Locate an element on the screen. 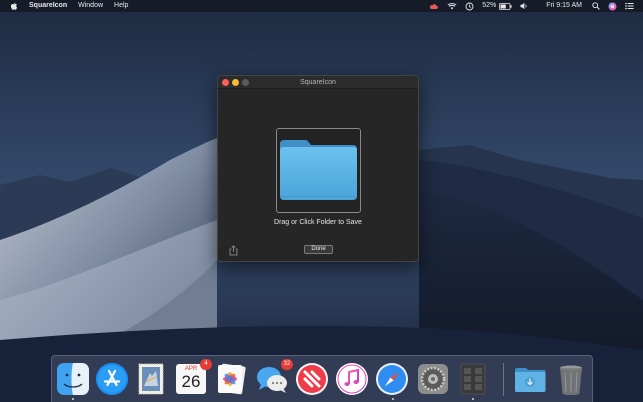 The width and height of the screenshot is (643, 402). volume-icon is located at coordinates (524, 6).